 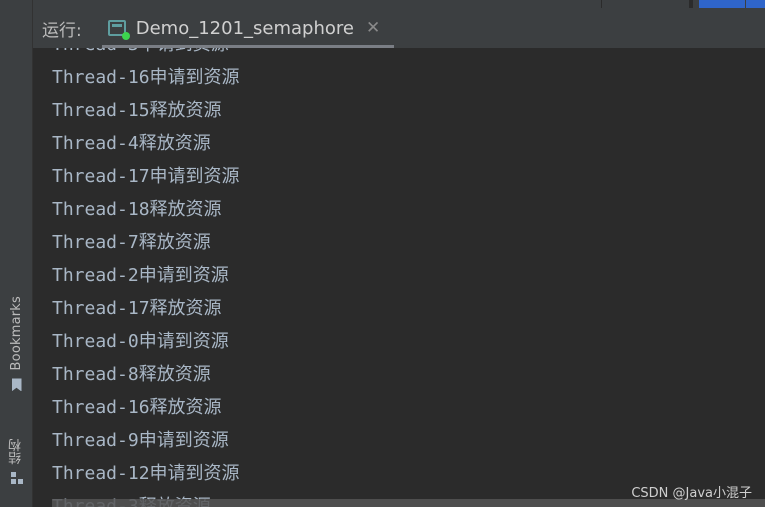 I want to click on application-run-icon, so click(x=118, y=30).